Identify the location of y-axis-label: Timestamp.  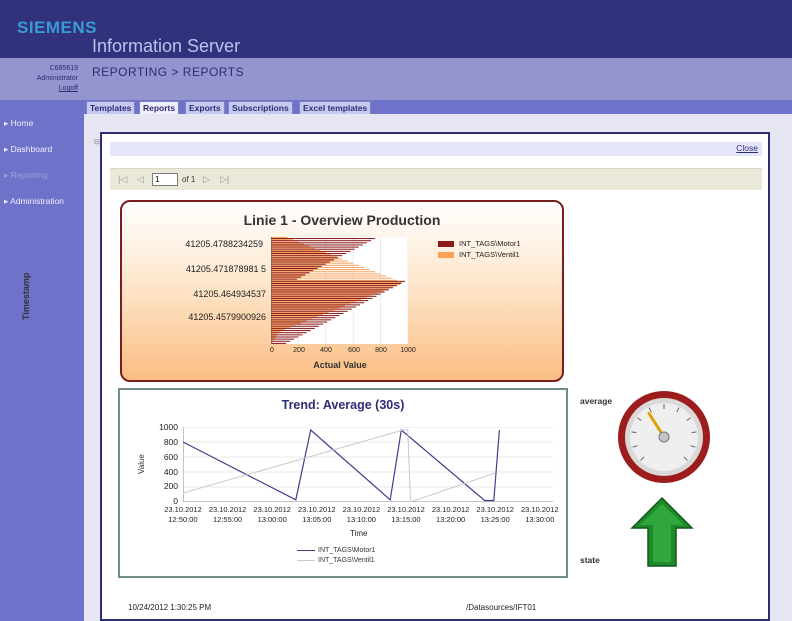
(26, 296).